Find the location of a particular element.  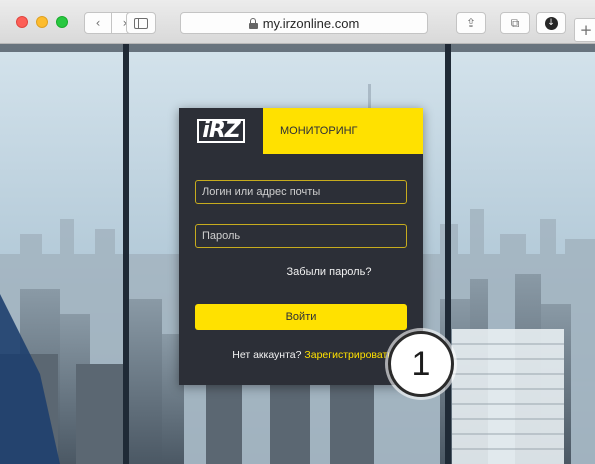

download-icon: ↓ is located at coordinates (551, 23).